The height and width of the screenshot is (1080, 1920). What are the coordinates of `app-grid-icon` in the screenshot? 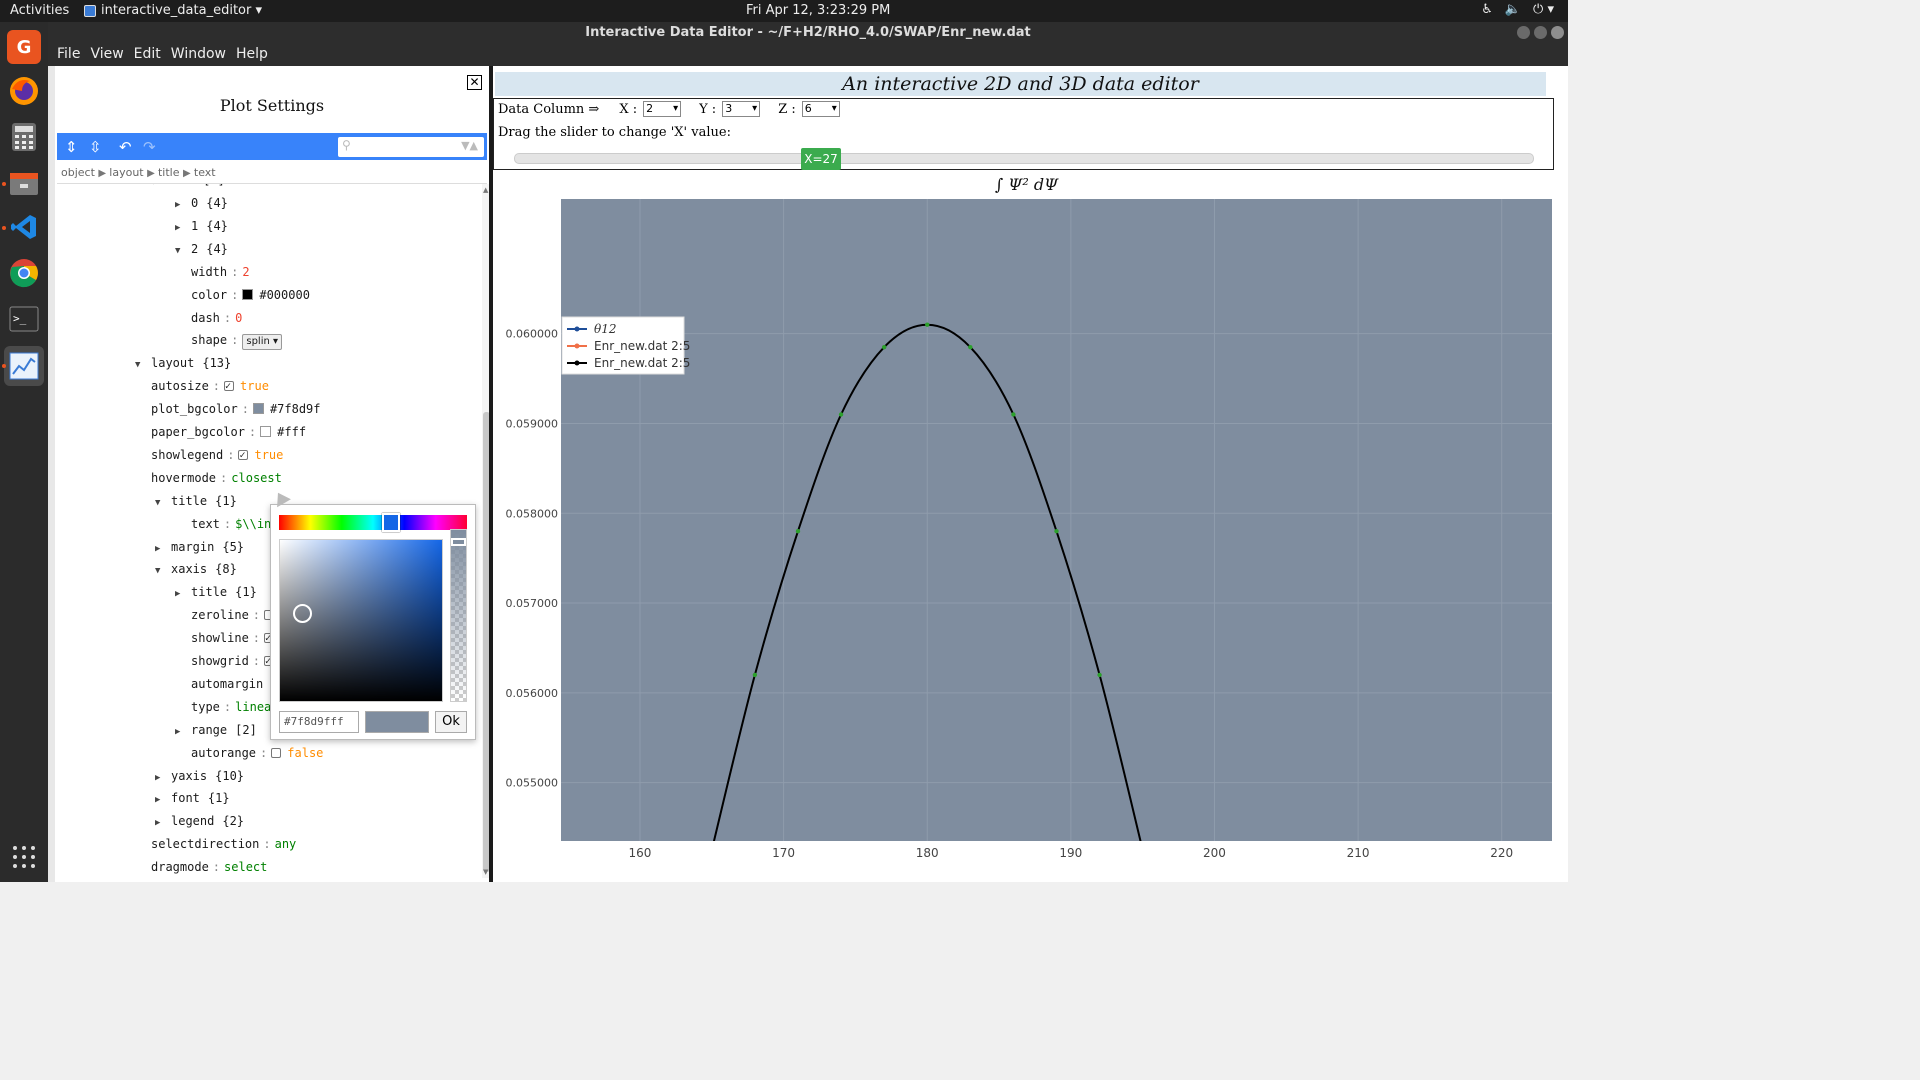 It's located at (24, 857).